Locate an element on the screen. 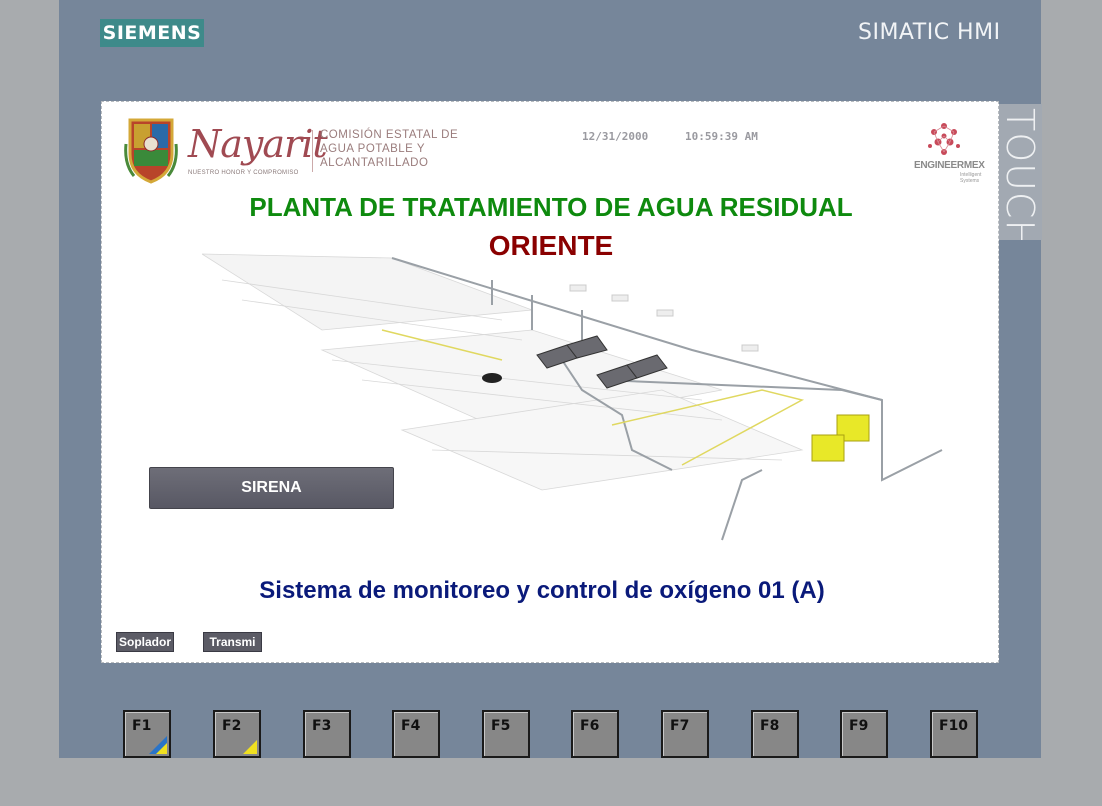 The image size is (1102, 806). fkey-label: F2 is located at coordinates (232, 726).